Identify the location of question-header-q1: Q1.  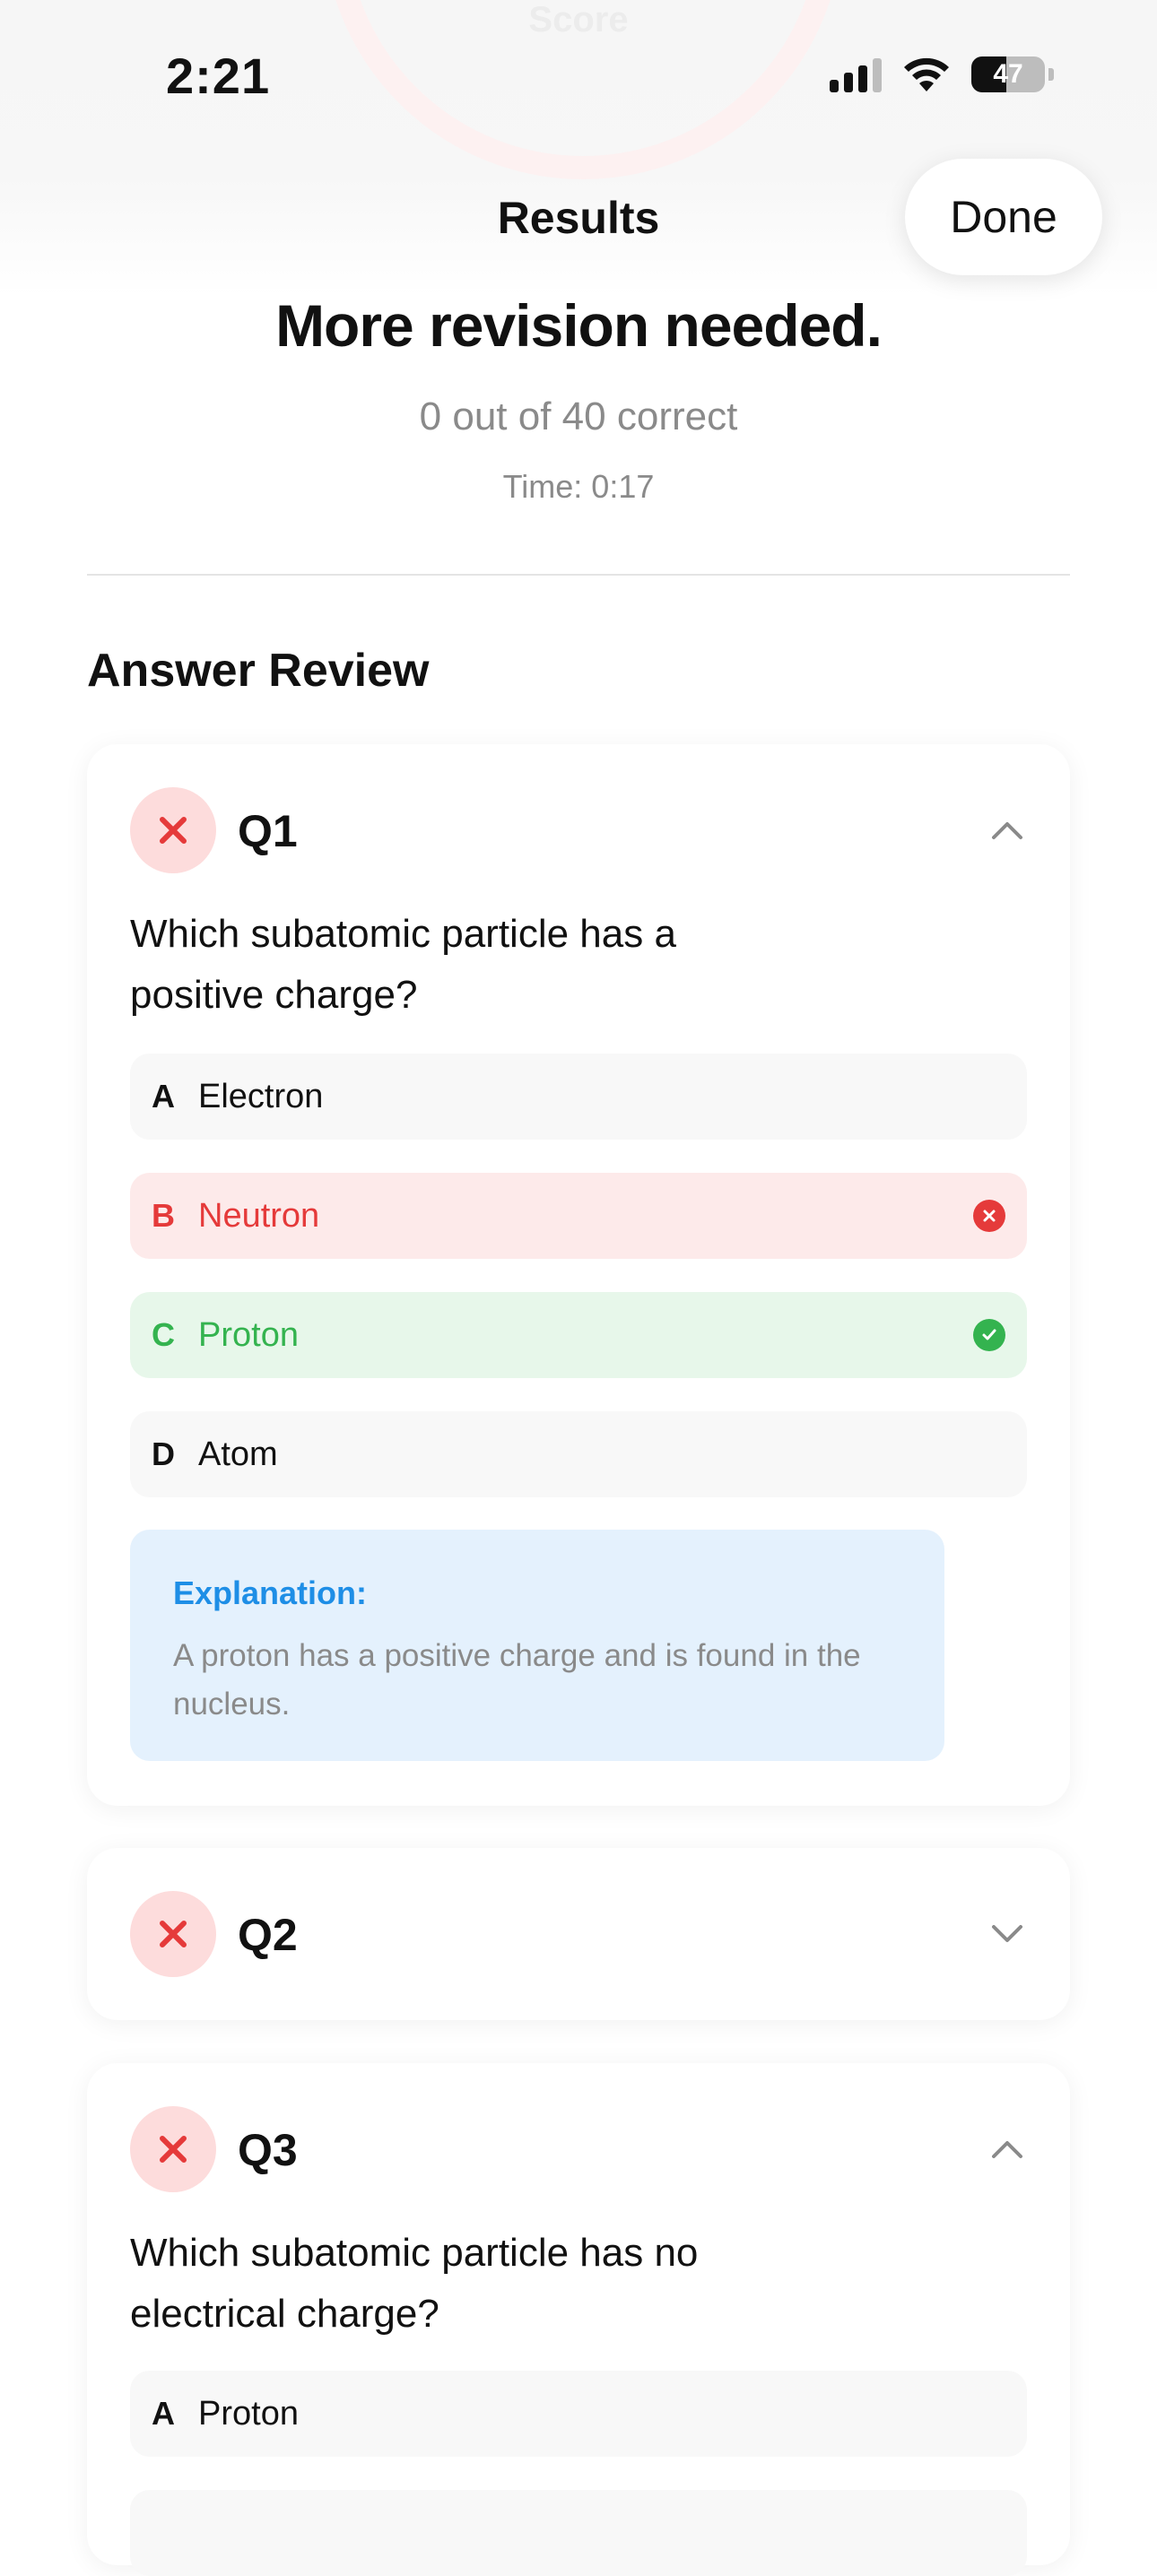
(578, 830).